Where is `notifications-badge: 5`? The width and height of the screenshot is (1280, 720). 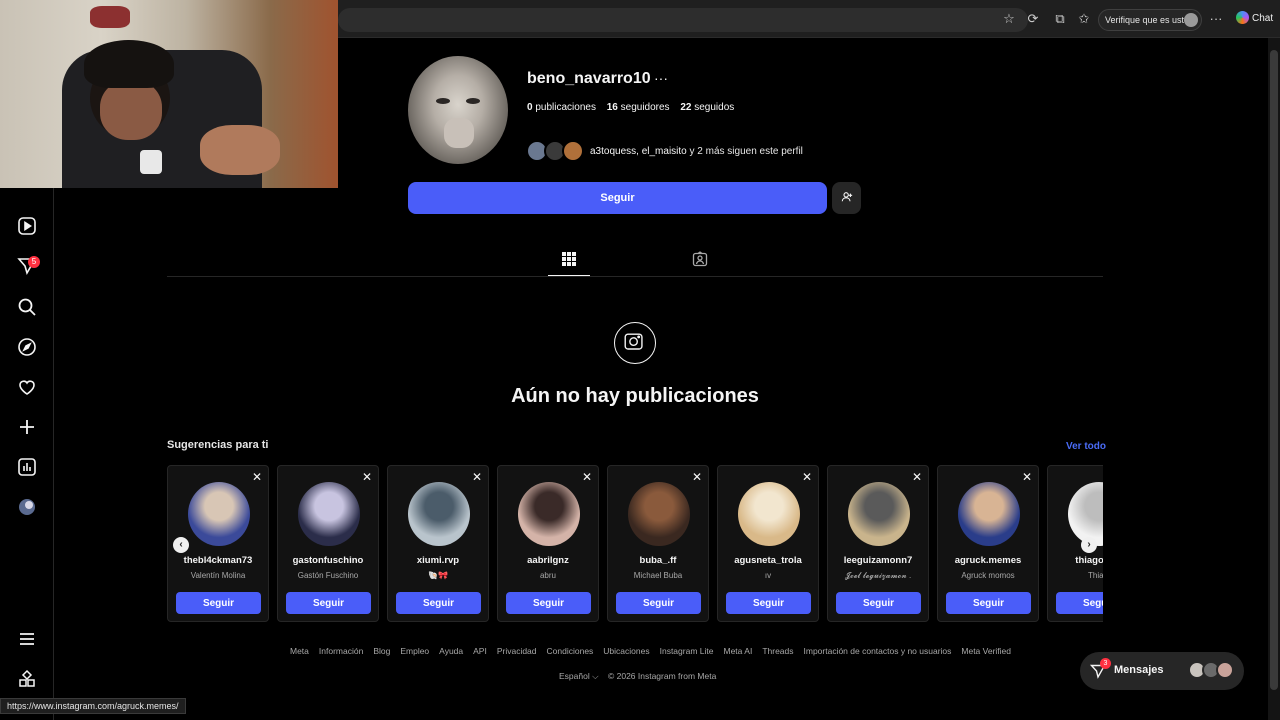
notifications-badge: 5 is located at coordinates (34, 262).